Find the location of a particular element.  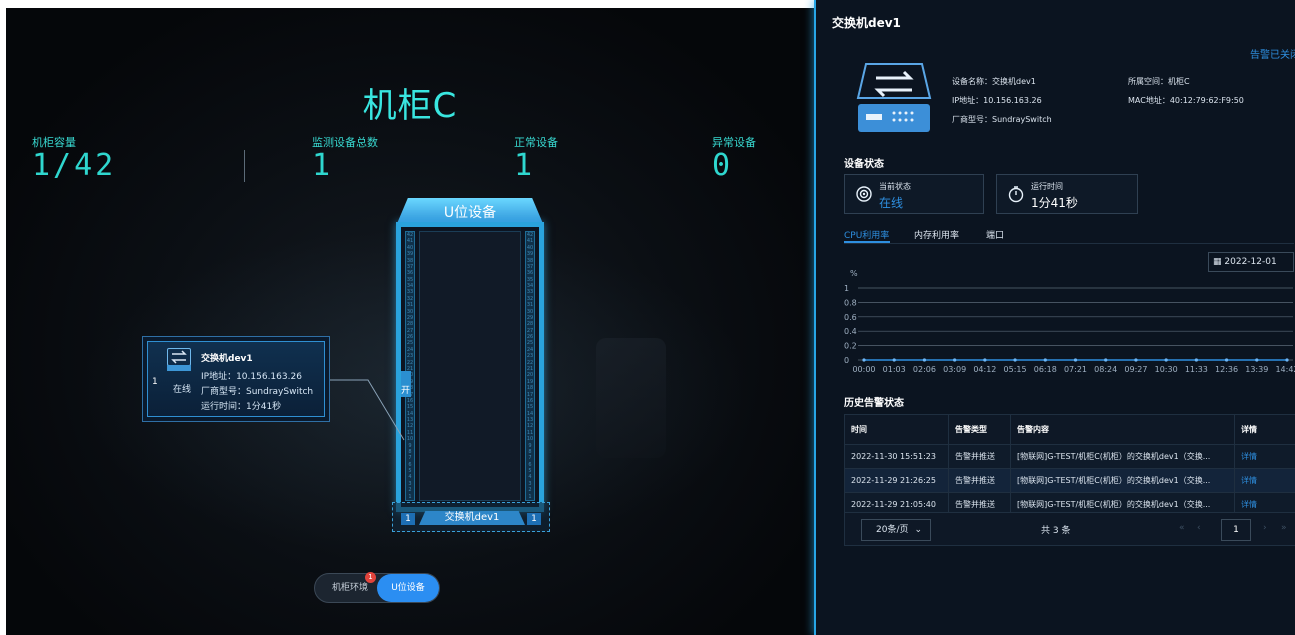

device-card-vendor: 厂商型号：SundraySwitch is located at coordinates (257, 392).